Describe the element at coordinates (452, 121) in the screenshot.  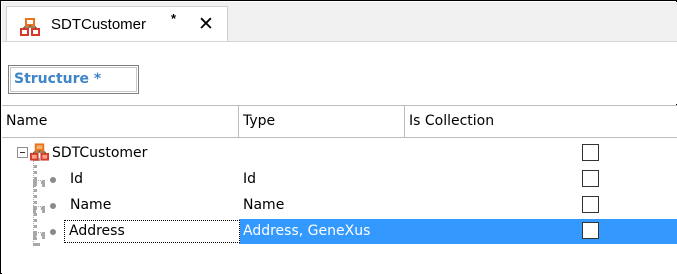
I see `column-header-is-collection-label: Is Collection` at that location.